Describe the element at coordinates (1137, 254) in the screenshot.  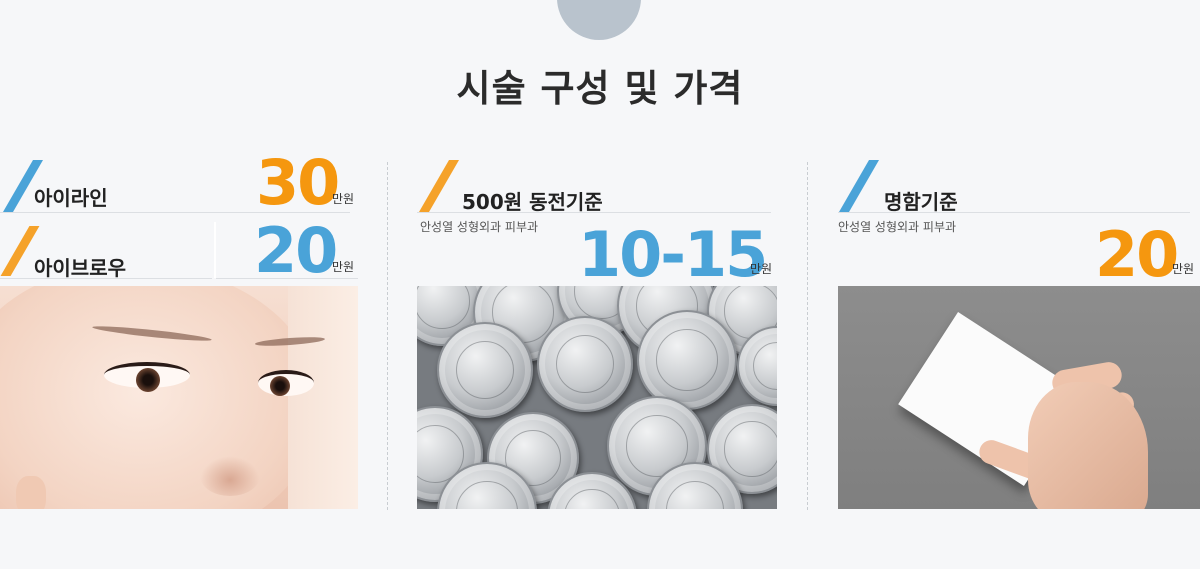
I see `price-card: 20` at that location.